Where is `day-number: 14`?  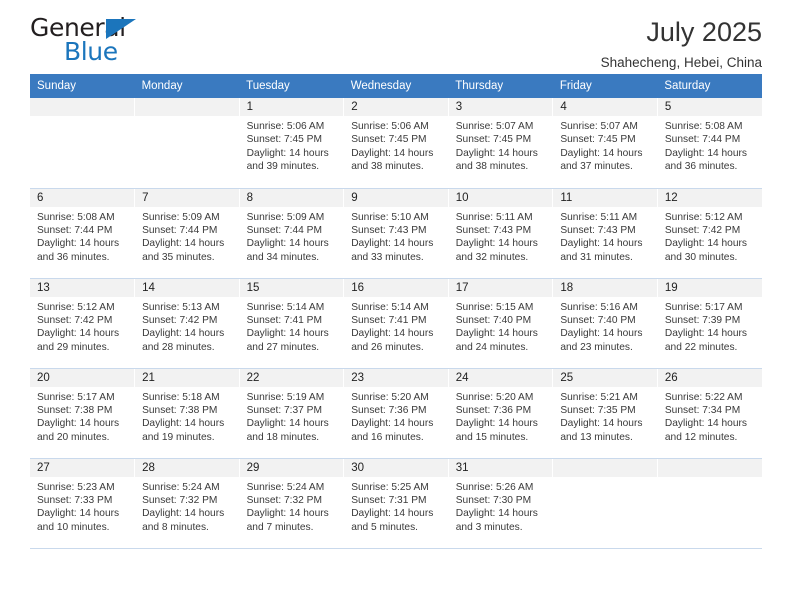 day-number: 14 is located at coordinates (187, 287).